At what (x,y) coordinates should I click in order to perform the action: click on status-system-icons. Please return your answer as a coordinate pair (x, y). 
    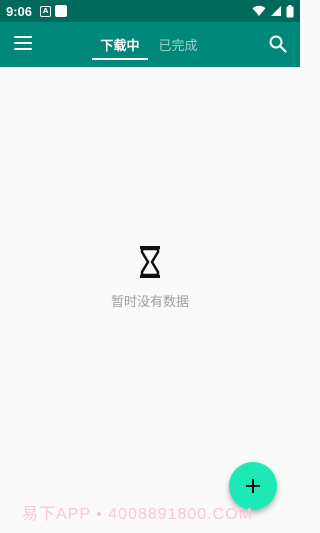
    Looking at the image, I should click on (273, 11).